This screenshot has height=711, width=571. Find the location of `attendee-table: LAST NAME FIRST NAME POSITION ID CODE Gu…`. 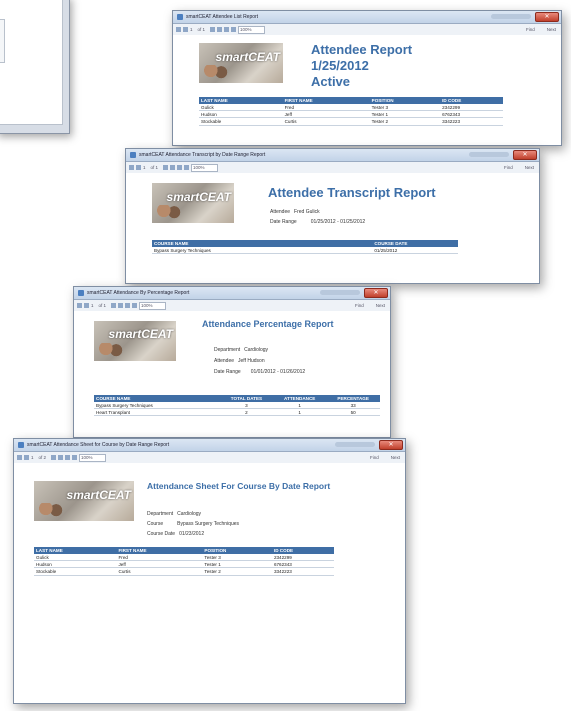

attendee-table: LAST NAME FIRST NAME POSITION ID CODE Gu… is located at coordinates (351, 111).